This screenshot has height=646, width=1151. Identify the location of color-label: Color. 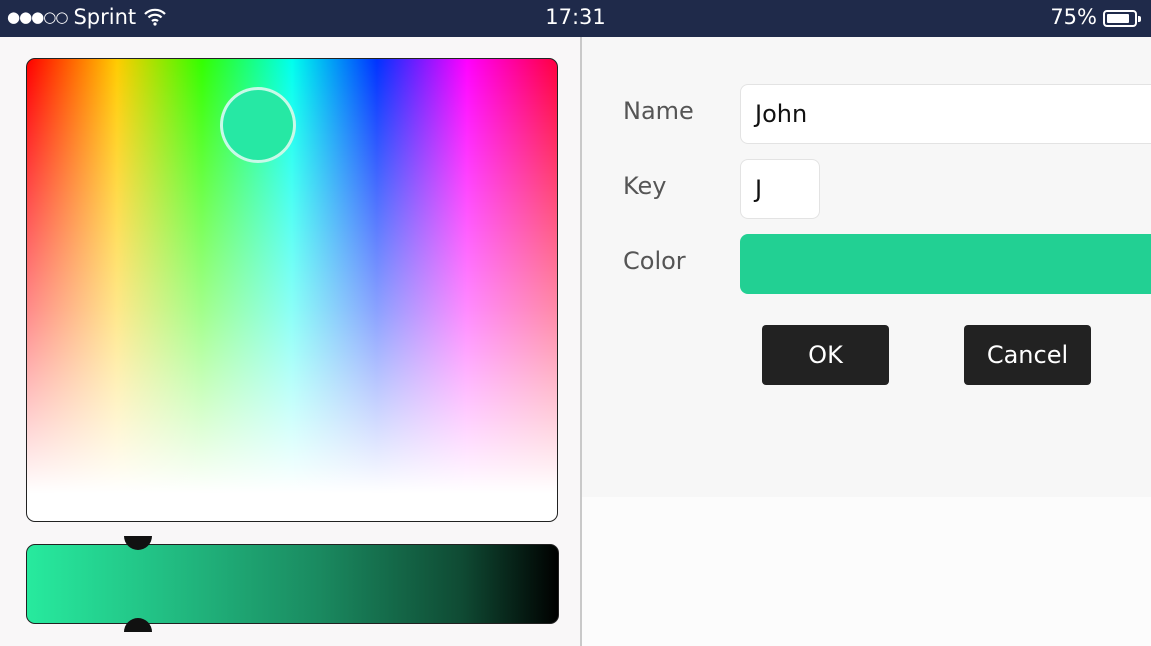
(654, 261).